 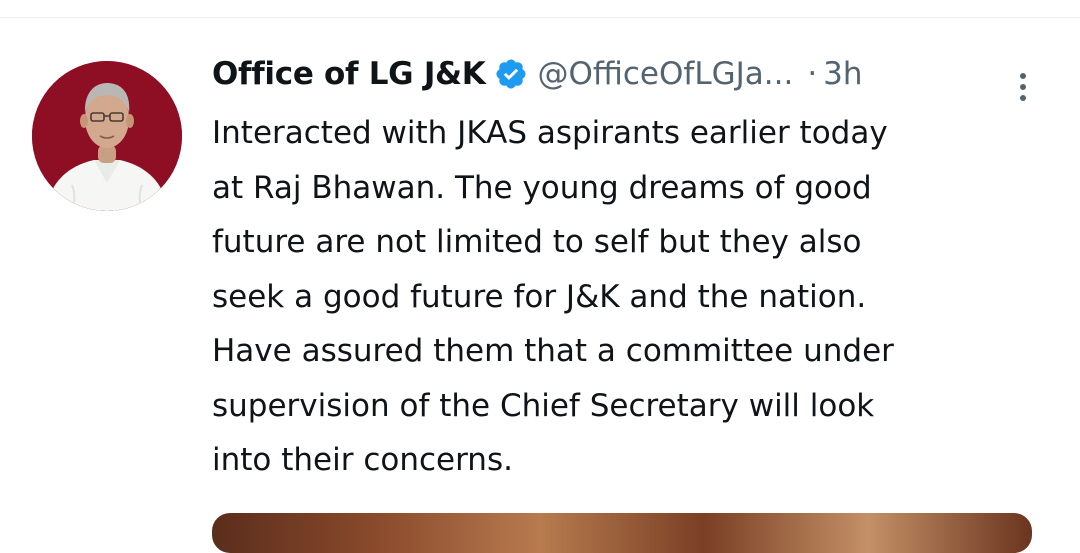 I want to click on avatar, so click(x=107, y=136).